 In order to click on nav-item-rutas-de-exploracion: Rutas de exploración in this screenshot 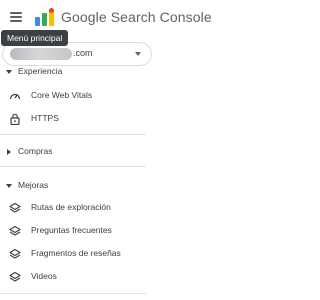, I will do `click(75, 208)`.